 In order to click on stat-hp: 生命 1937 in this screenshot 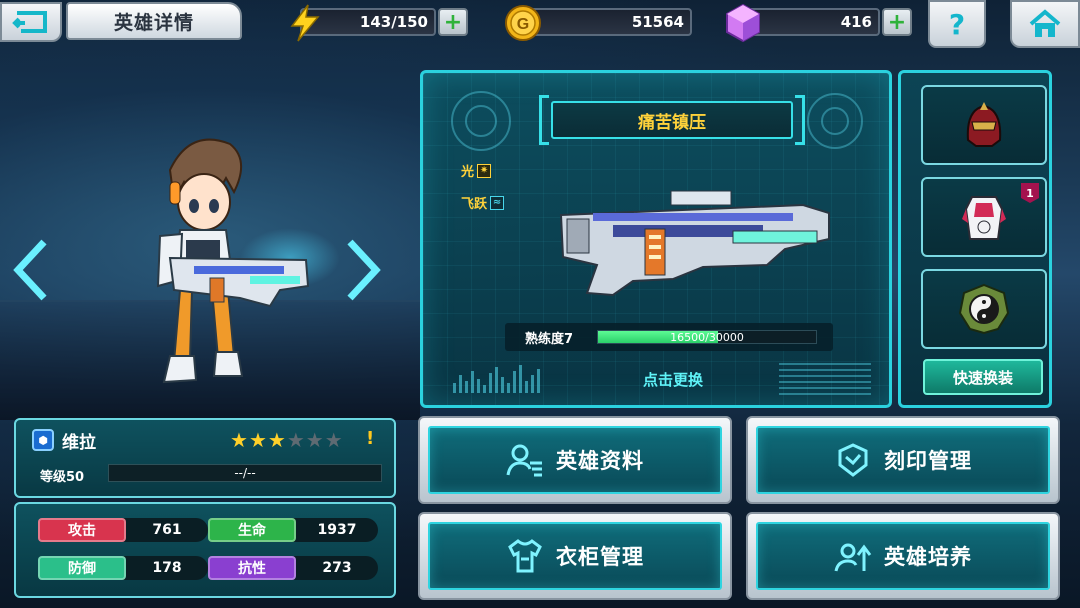, I will do `click(293, 530)`.